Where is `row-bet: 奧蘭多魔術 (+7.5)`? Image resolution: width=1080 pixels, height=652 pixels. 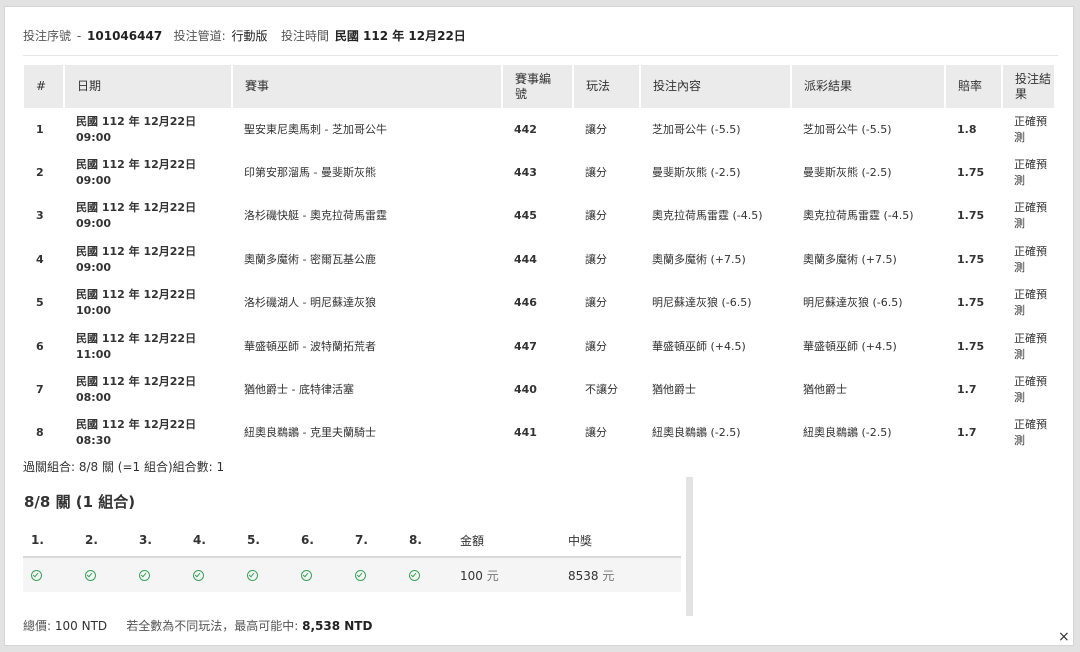 row-bet: 奧蘭多魔術 (+7.5) is located at coordinates (699, 259).